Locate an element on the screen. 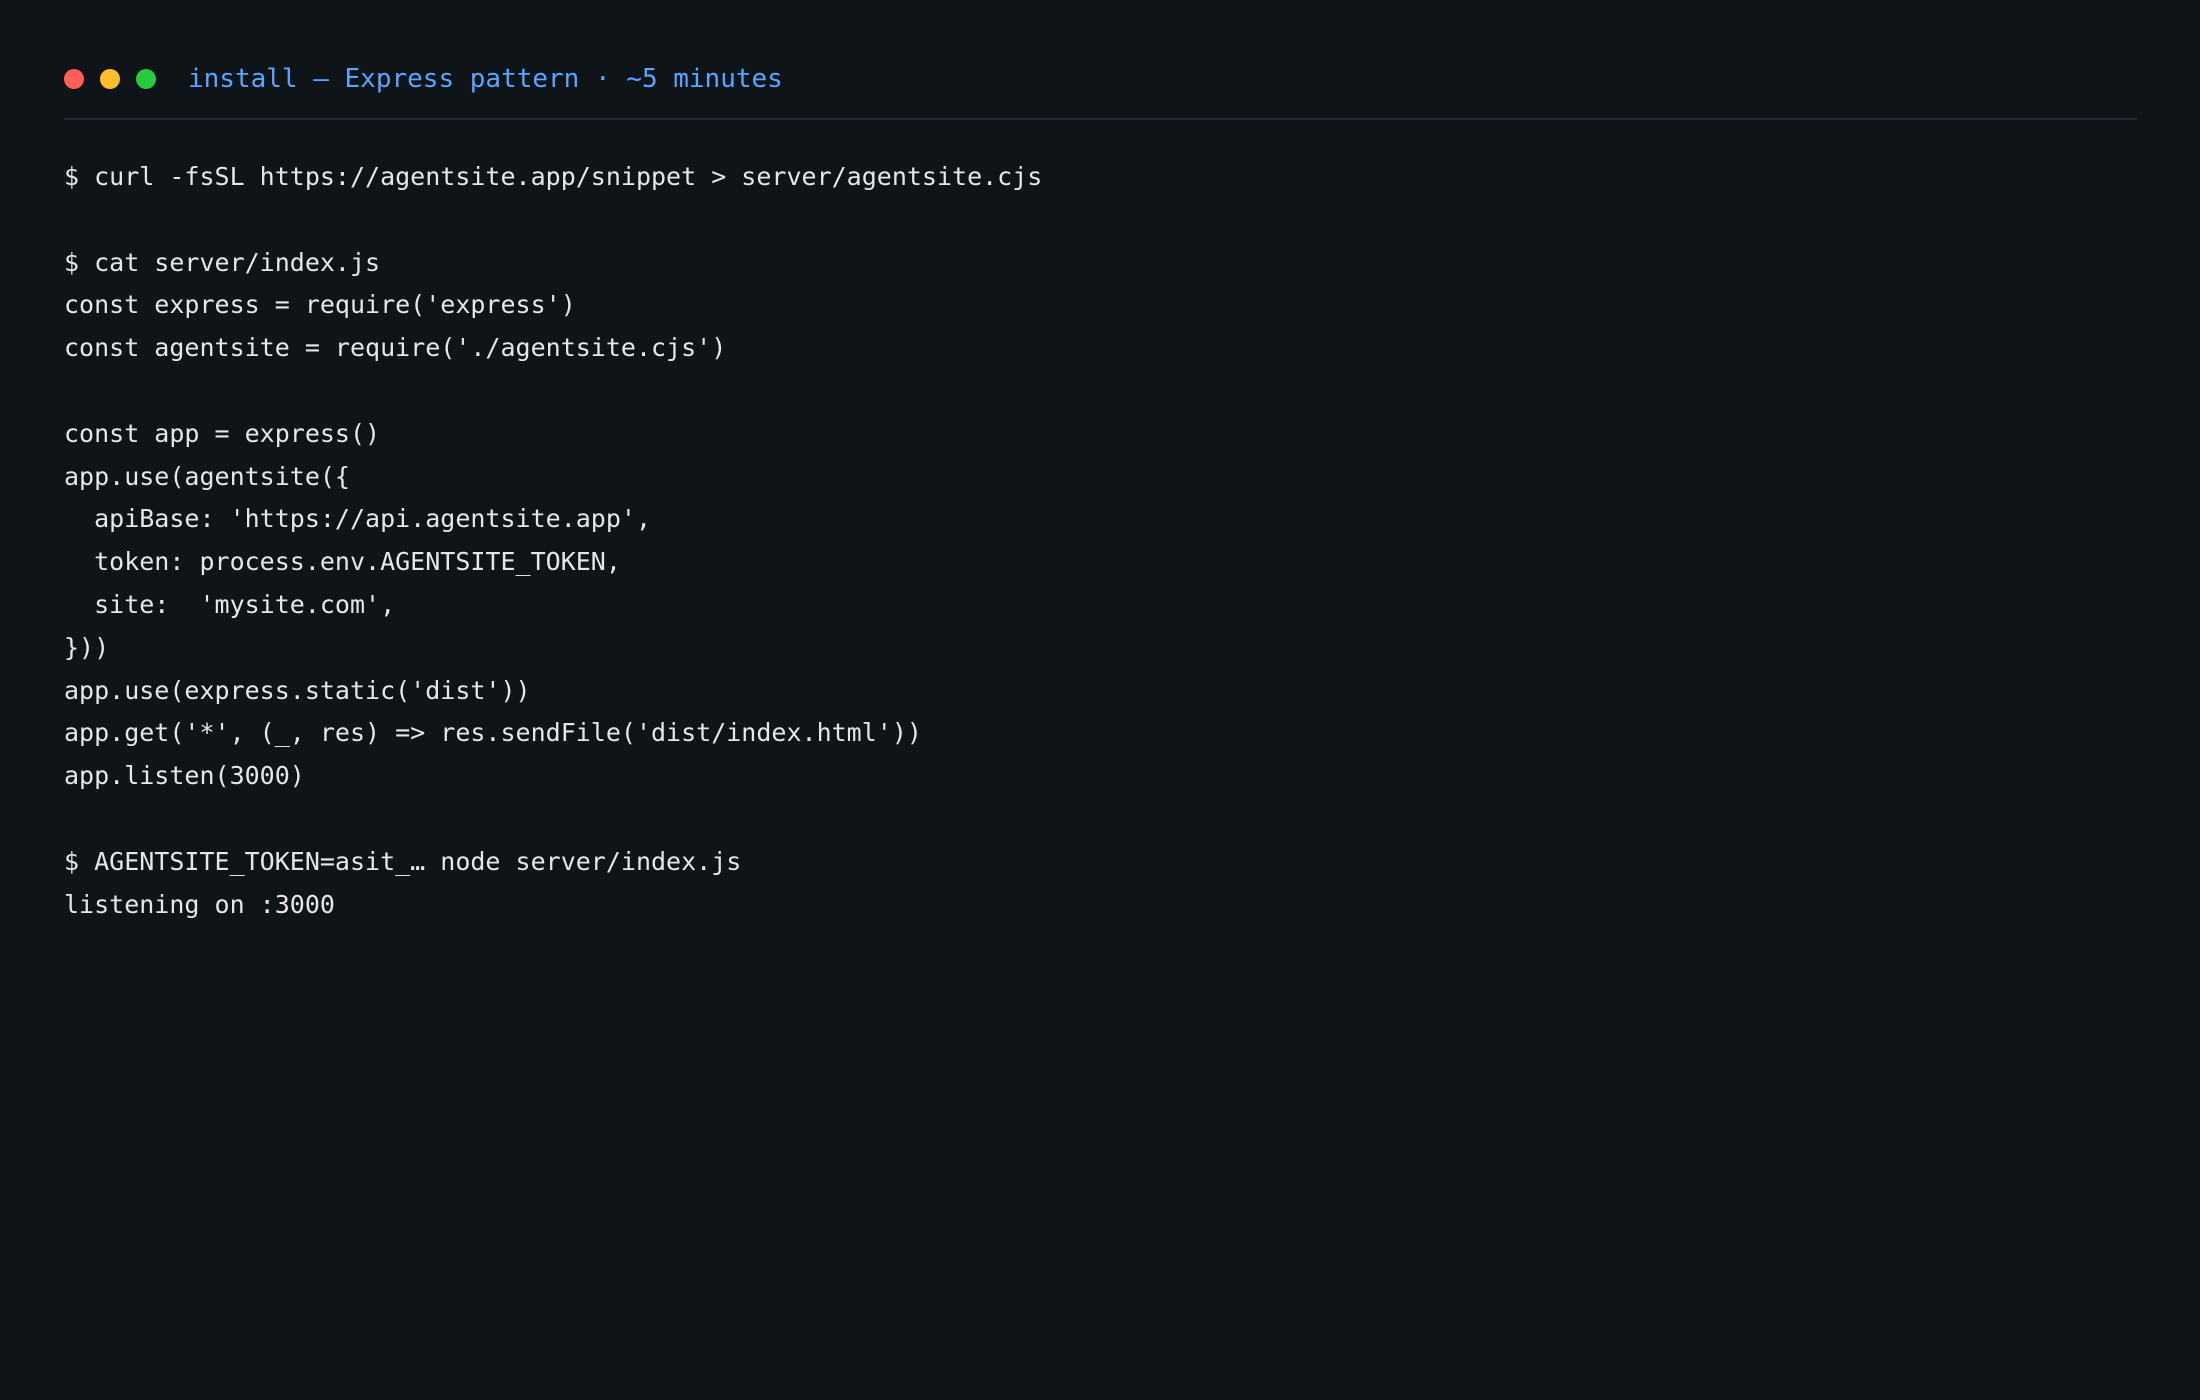 Image resolution: width=2200 pixels, height=1400 pixels. minimize-window-icon is located at coordinates (110, 79).